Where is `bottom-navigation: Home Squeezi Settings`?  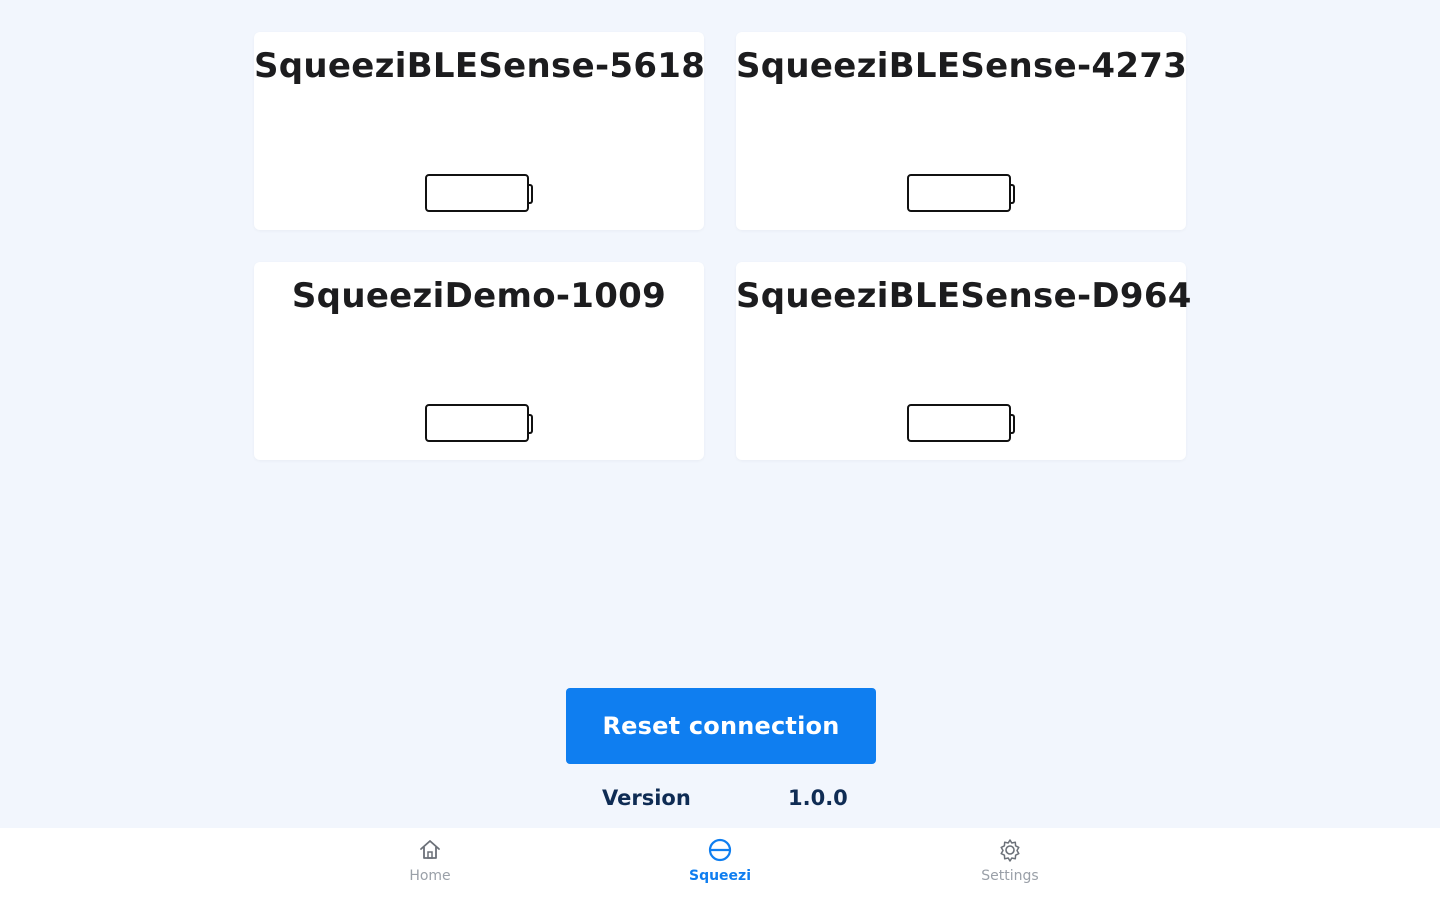
bottom-navigation: Home Squeezi Settings is located at coordinates (720, 864).